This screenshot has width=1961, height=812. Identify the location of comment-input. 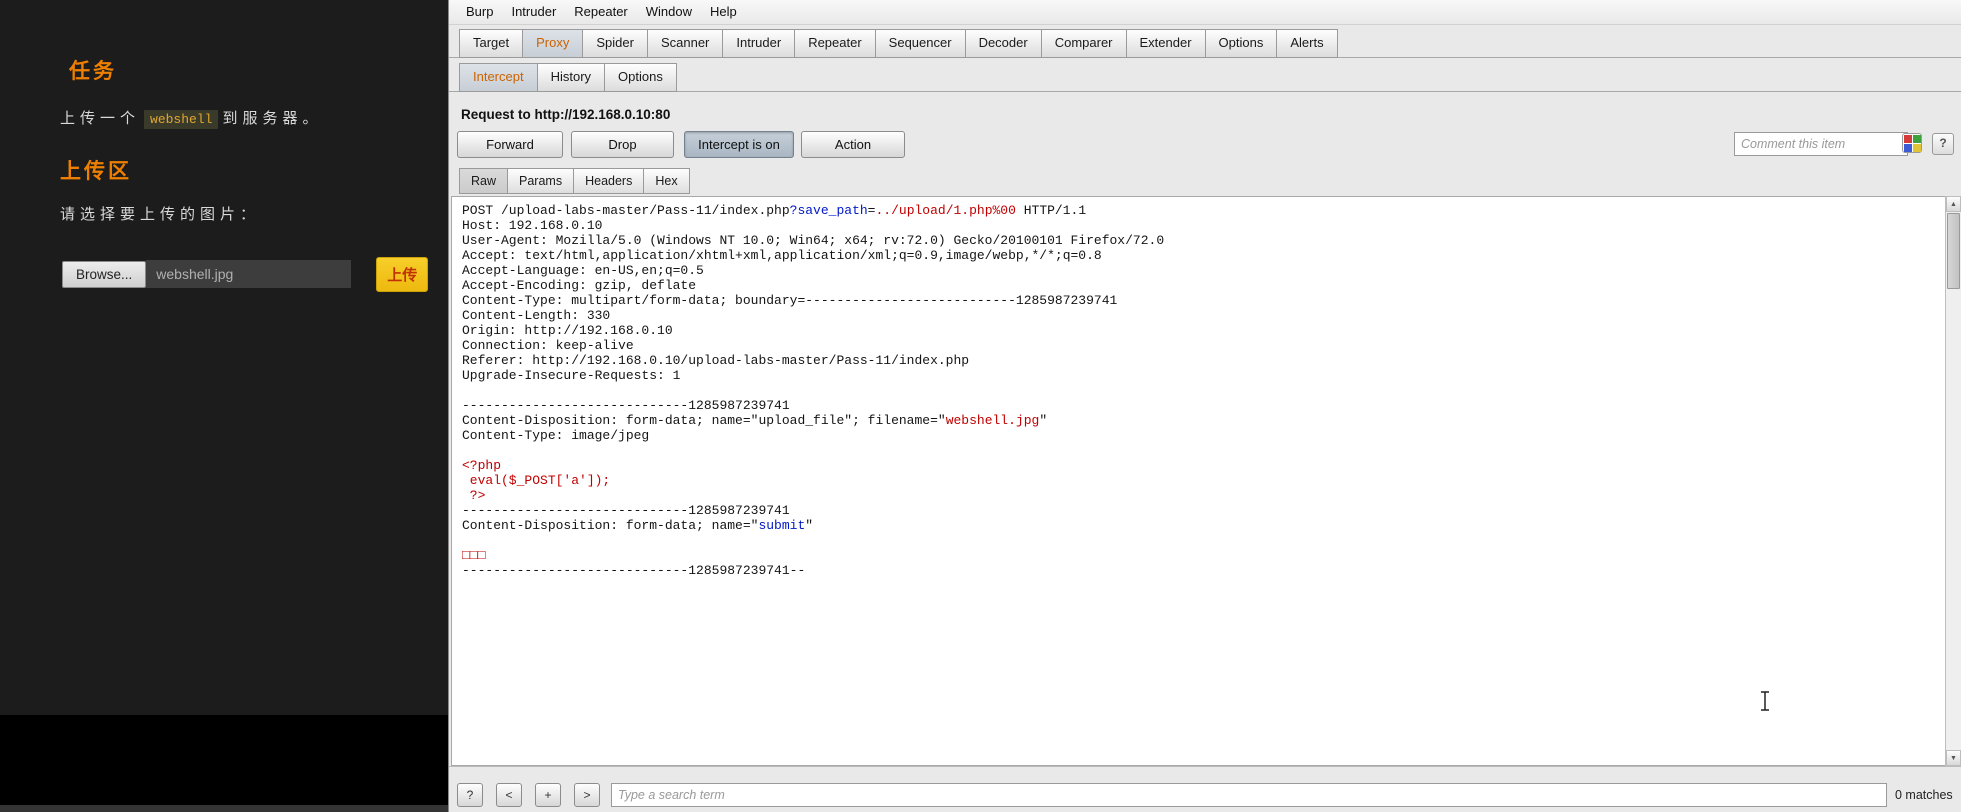
(1821, 144).